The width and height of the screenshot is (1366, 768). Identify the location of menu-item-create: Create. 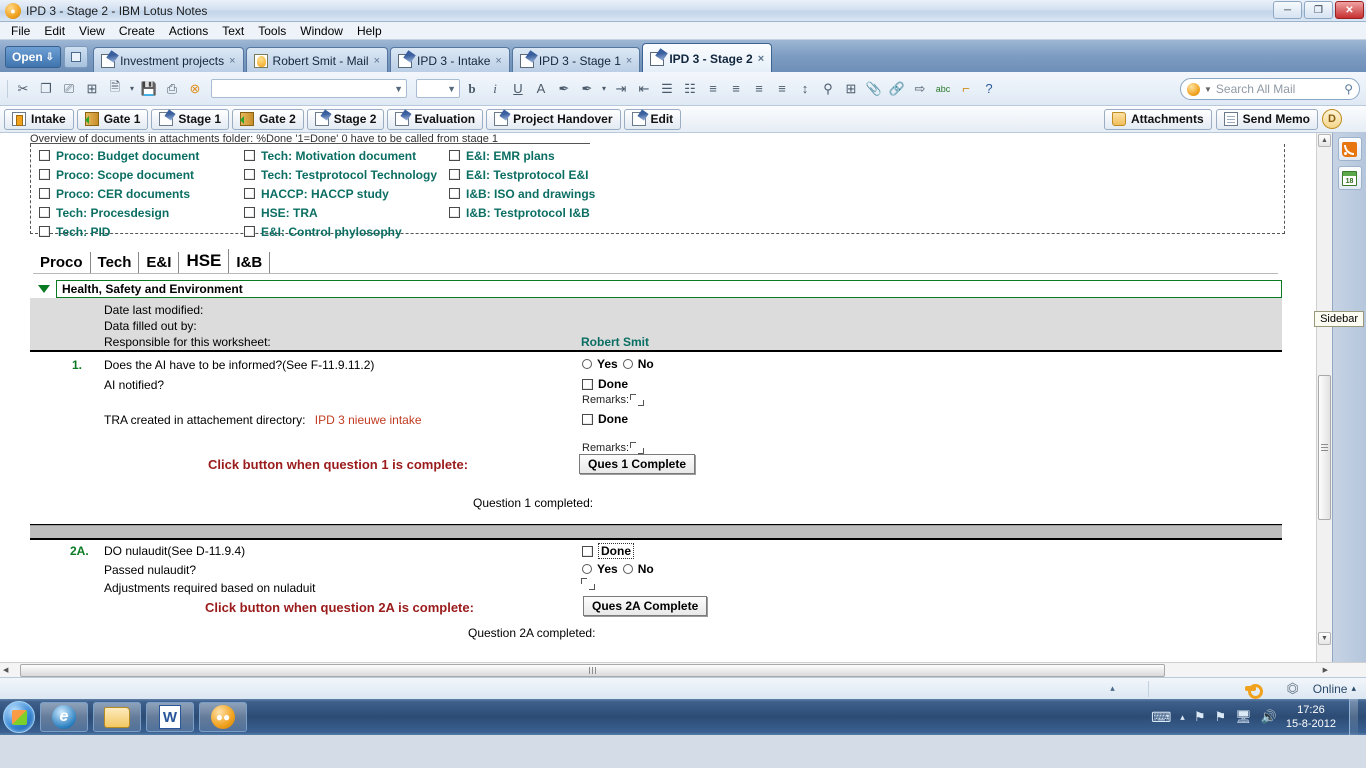
(137, 31).